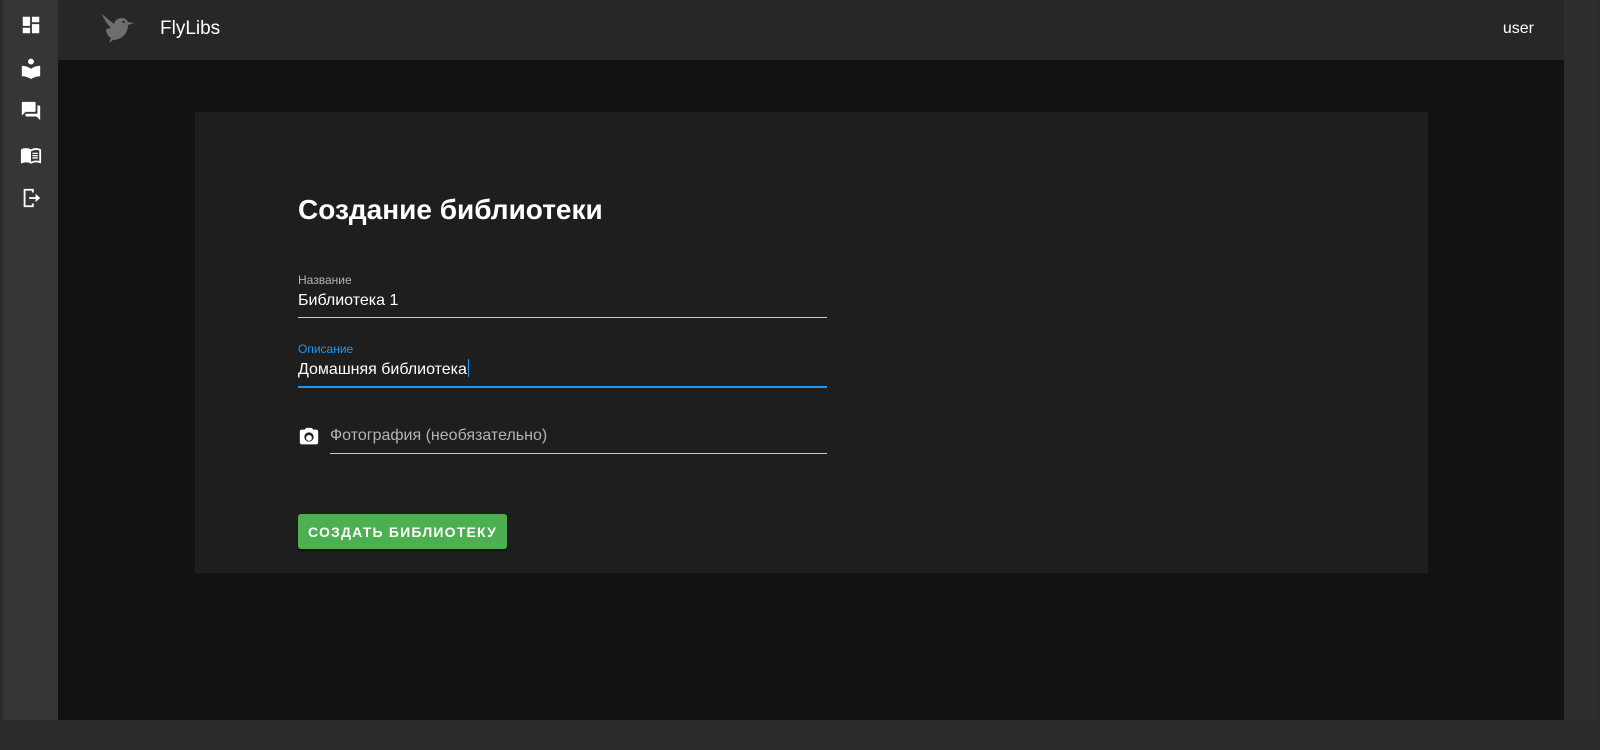  I want to click on photo-field: Фотография (необязательно), so click(562, 439).